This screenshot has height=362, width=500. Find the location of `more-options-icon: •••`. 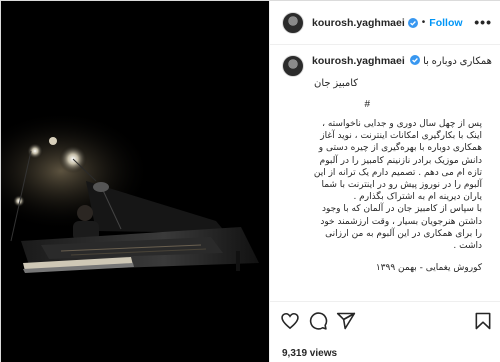

more-options-icon: ••• is located at coordinates (483, 22).